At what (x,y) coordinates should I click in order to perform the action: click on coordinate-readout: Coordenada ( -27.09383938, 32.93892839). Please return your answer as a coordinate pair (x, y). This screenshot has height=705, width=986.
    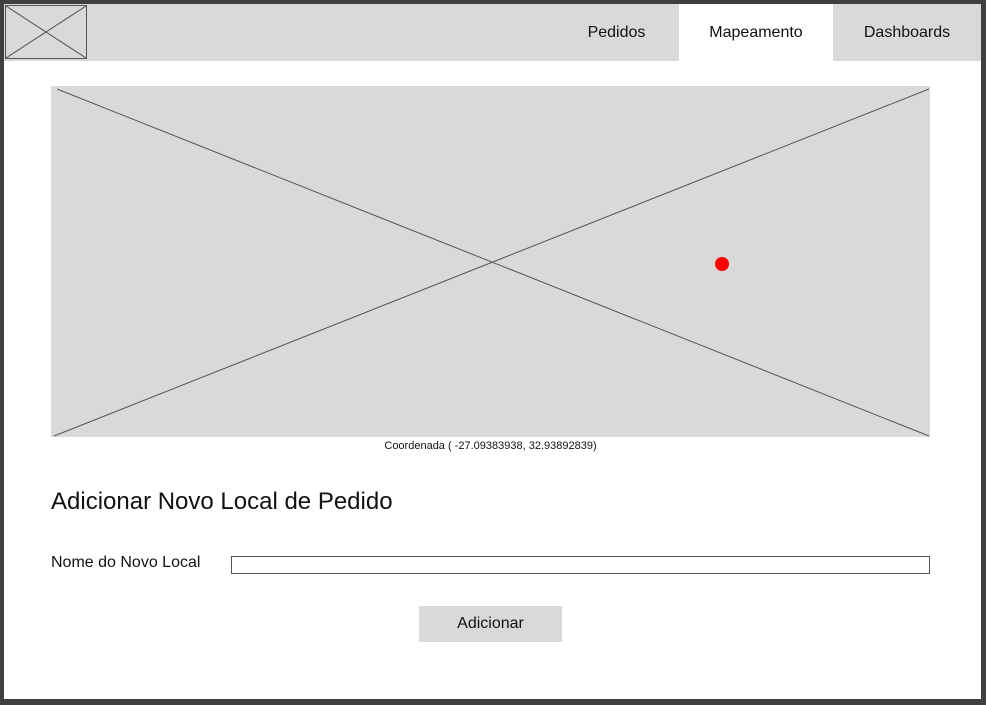
    Looking at the image, I should click on (490, 446).